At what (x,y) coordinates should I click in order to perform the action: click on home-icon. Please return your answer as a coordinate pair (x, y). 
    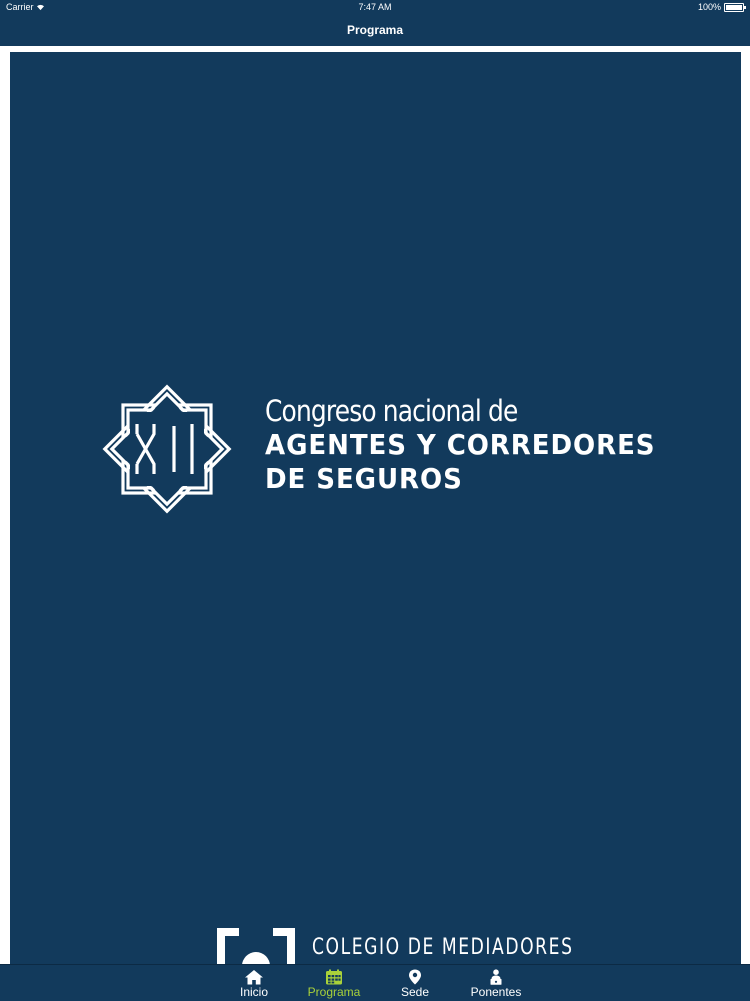
    Looking at the image, I should click on (254, 977).